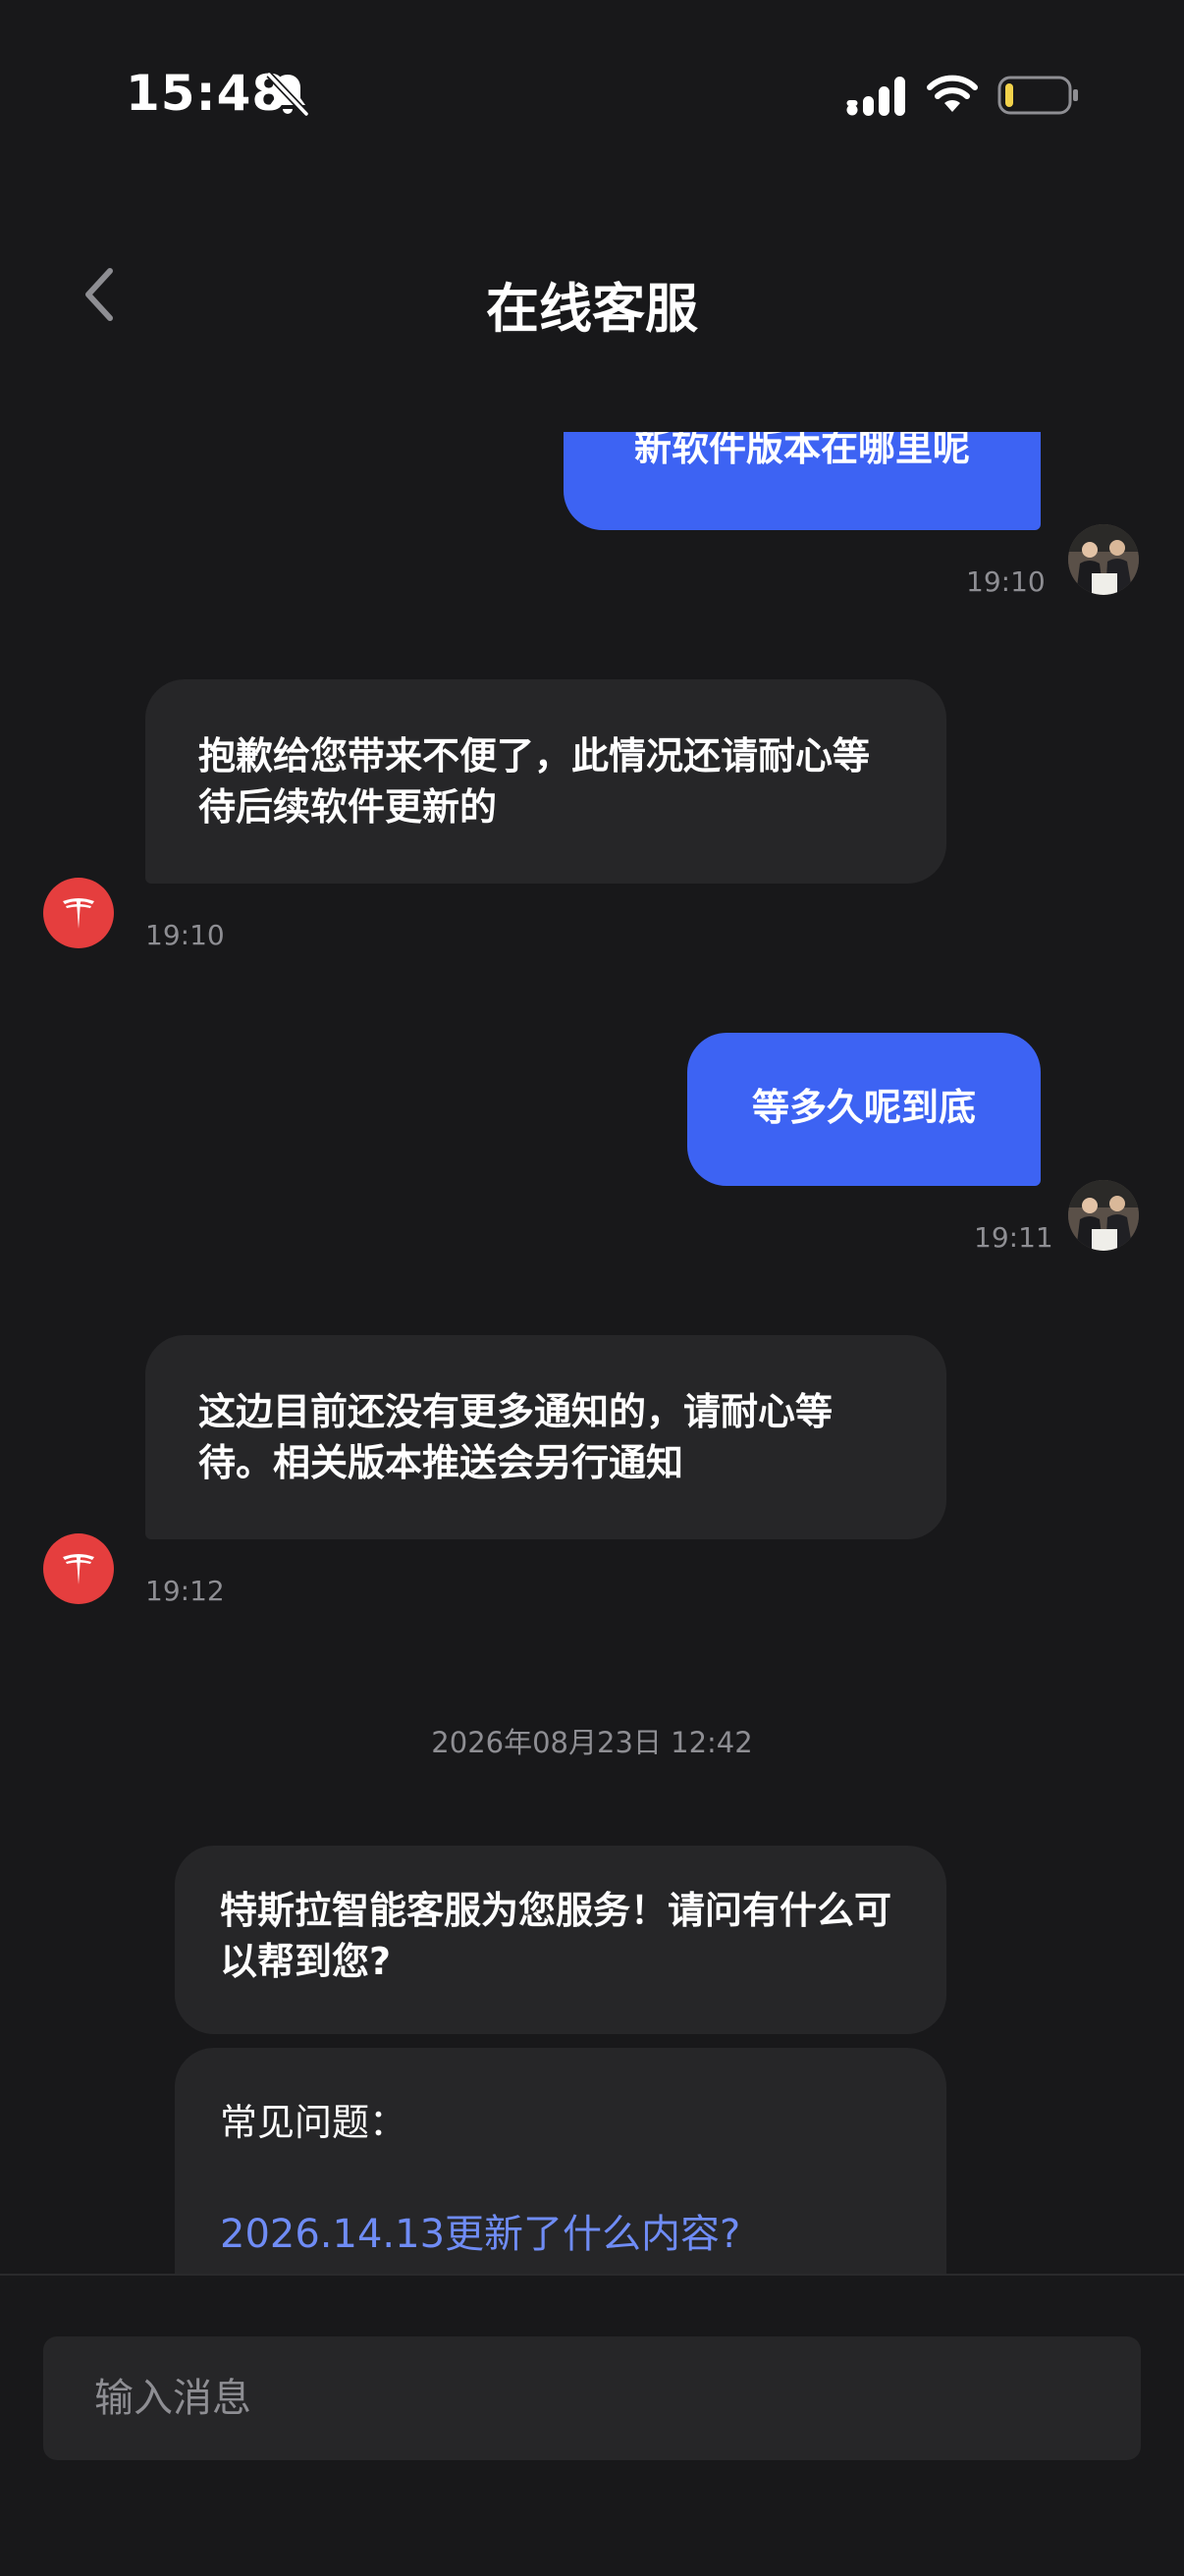 This screenshot has width=1184, height=2576. Describe the element at coordinates (314, 2122) in the screenshot. I see `faq-title: 常见问题：` at that location.